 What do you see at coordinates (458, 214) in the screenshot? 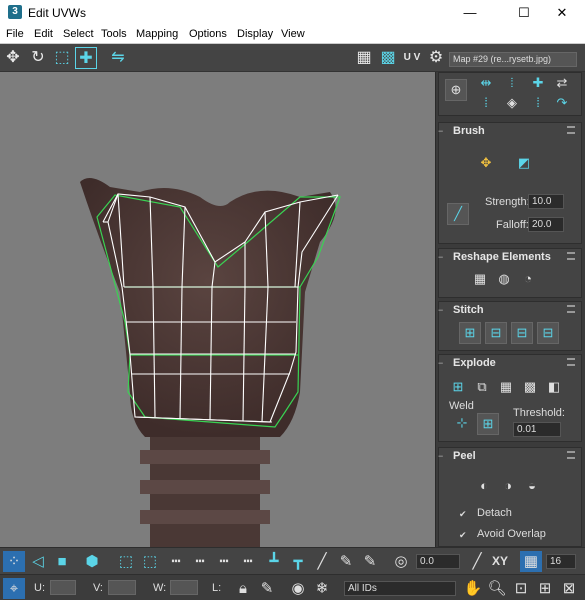
I see `brush-line-icon: ╱` at bounding box center [458, 214].